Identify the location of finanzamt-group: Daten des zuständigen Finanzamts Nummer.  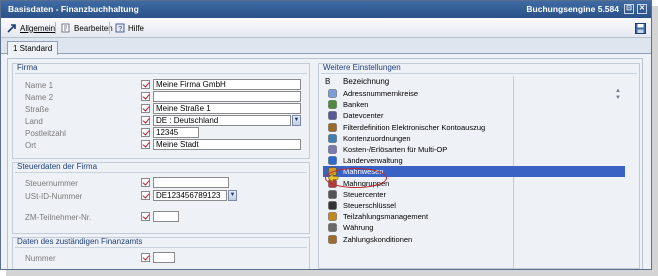
(161, 253).